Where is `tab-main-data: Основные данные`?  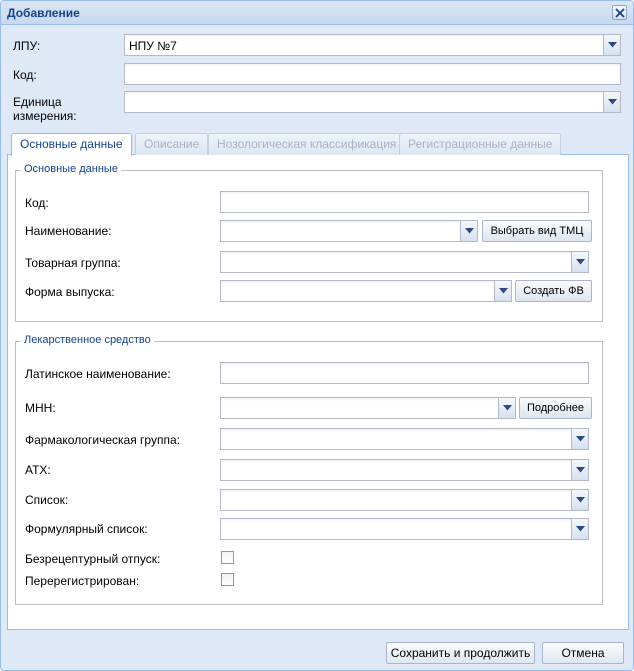
tab-main-data: Основные данные is located at coordinates (71, 144).